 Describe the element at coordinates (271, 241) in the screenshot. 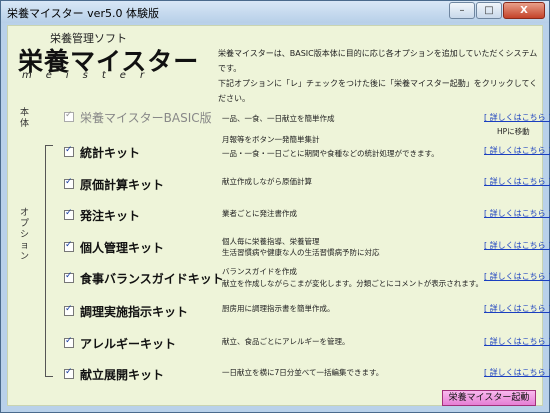

I see `option-desc-personal: 個人毎に栄養指導、栄養管理` at that location.